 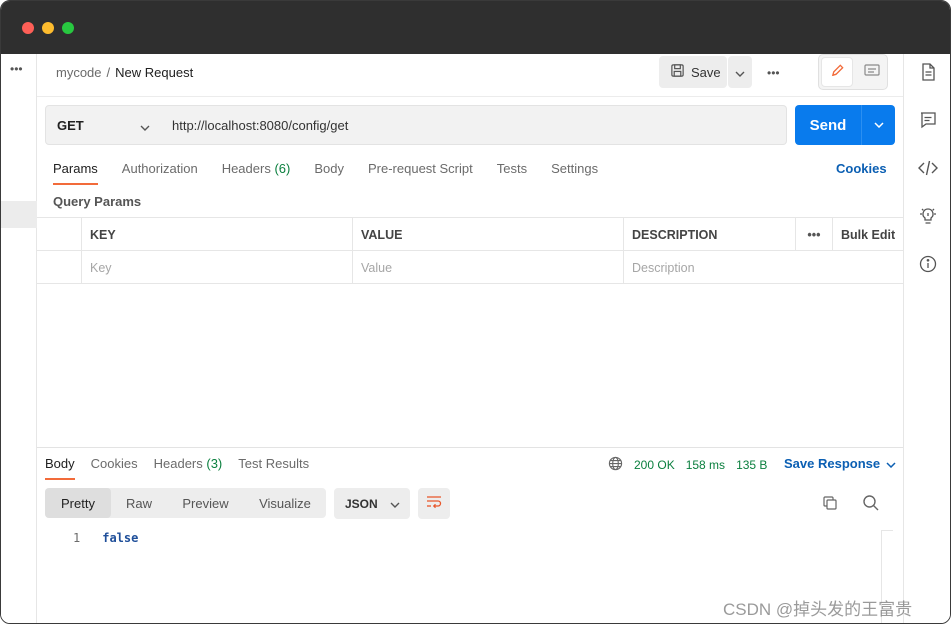 I want to click on preview-button: Preview, so click(x=205, y=503).